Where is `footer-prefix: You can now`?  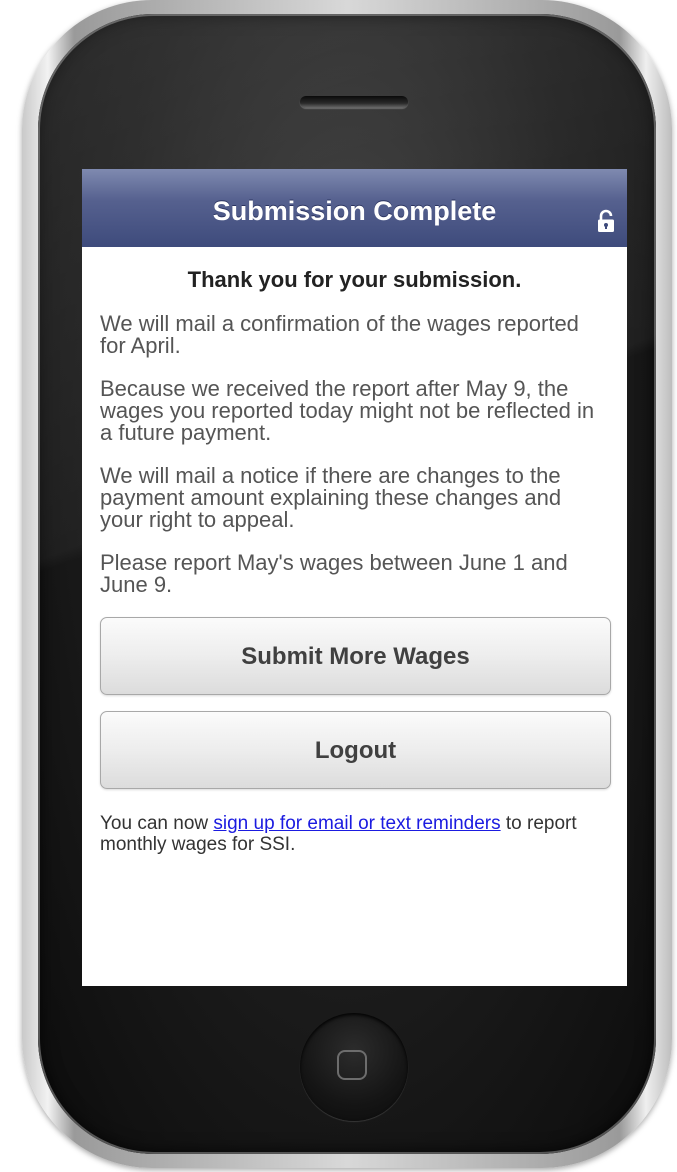
footer-prefix: You can now is located at coordinates (157, 823).